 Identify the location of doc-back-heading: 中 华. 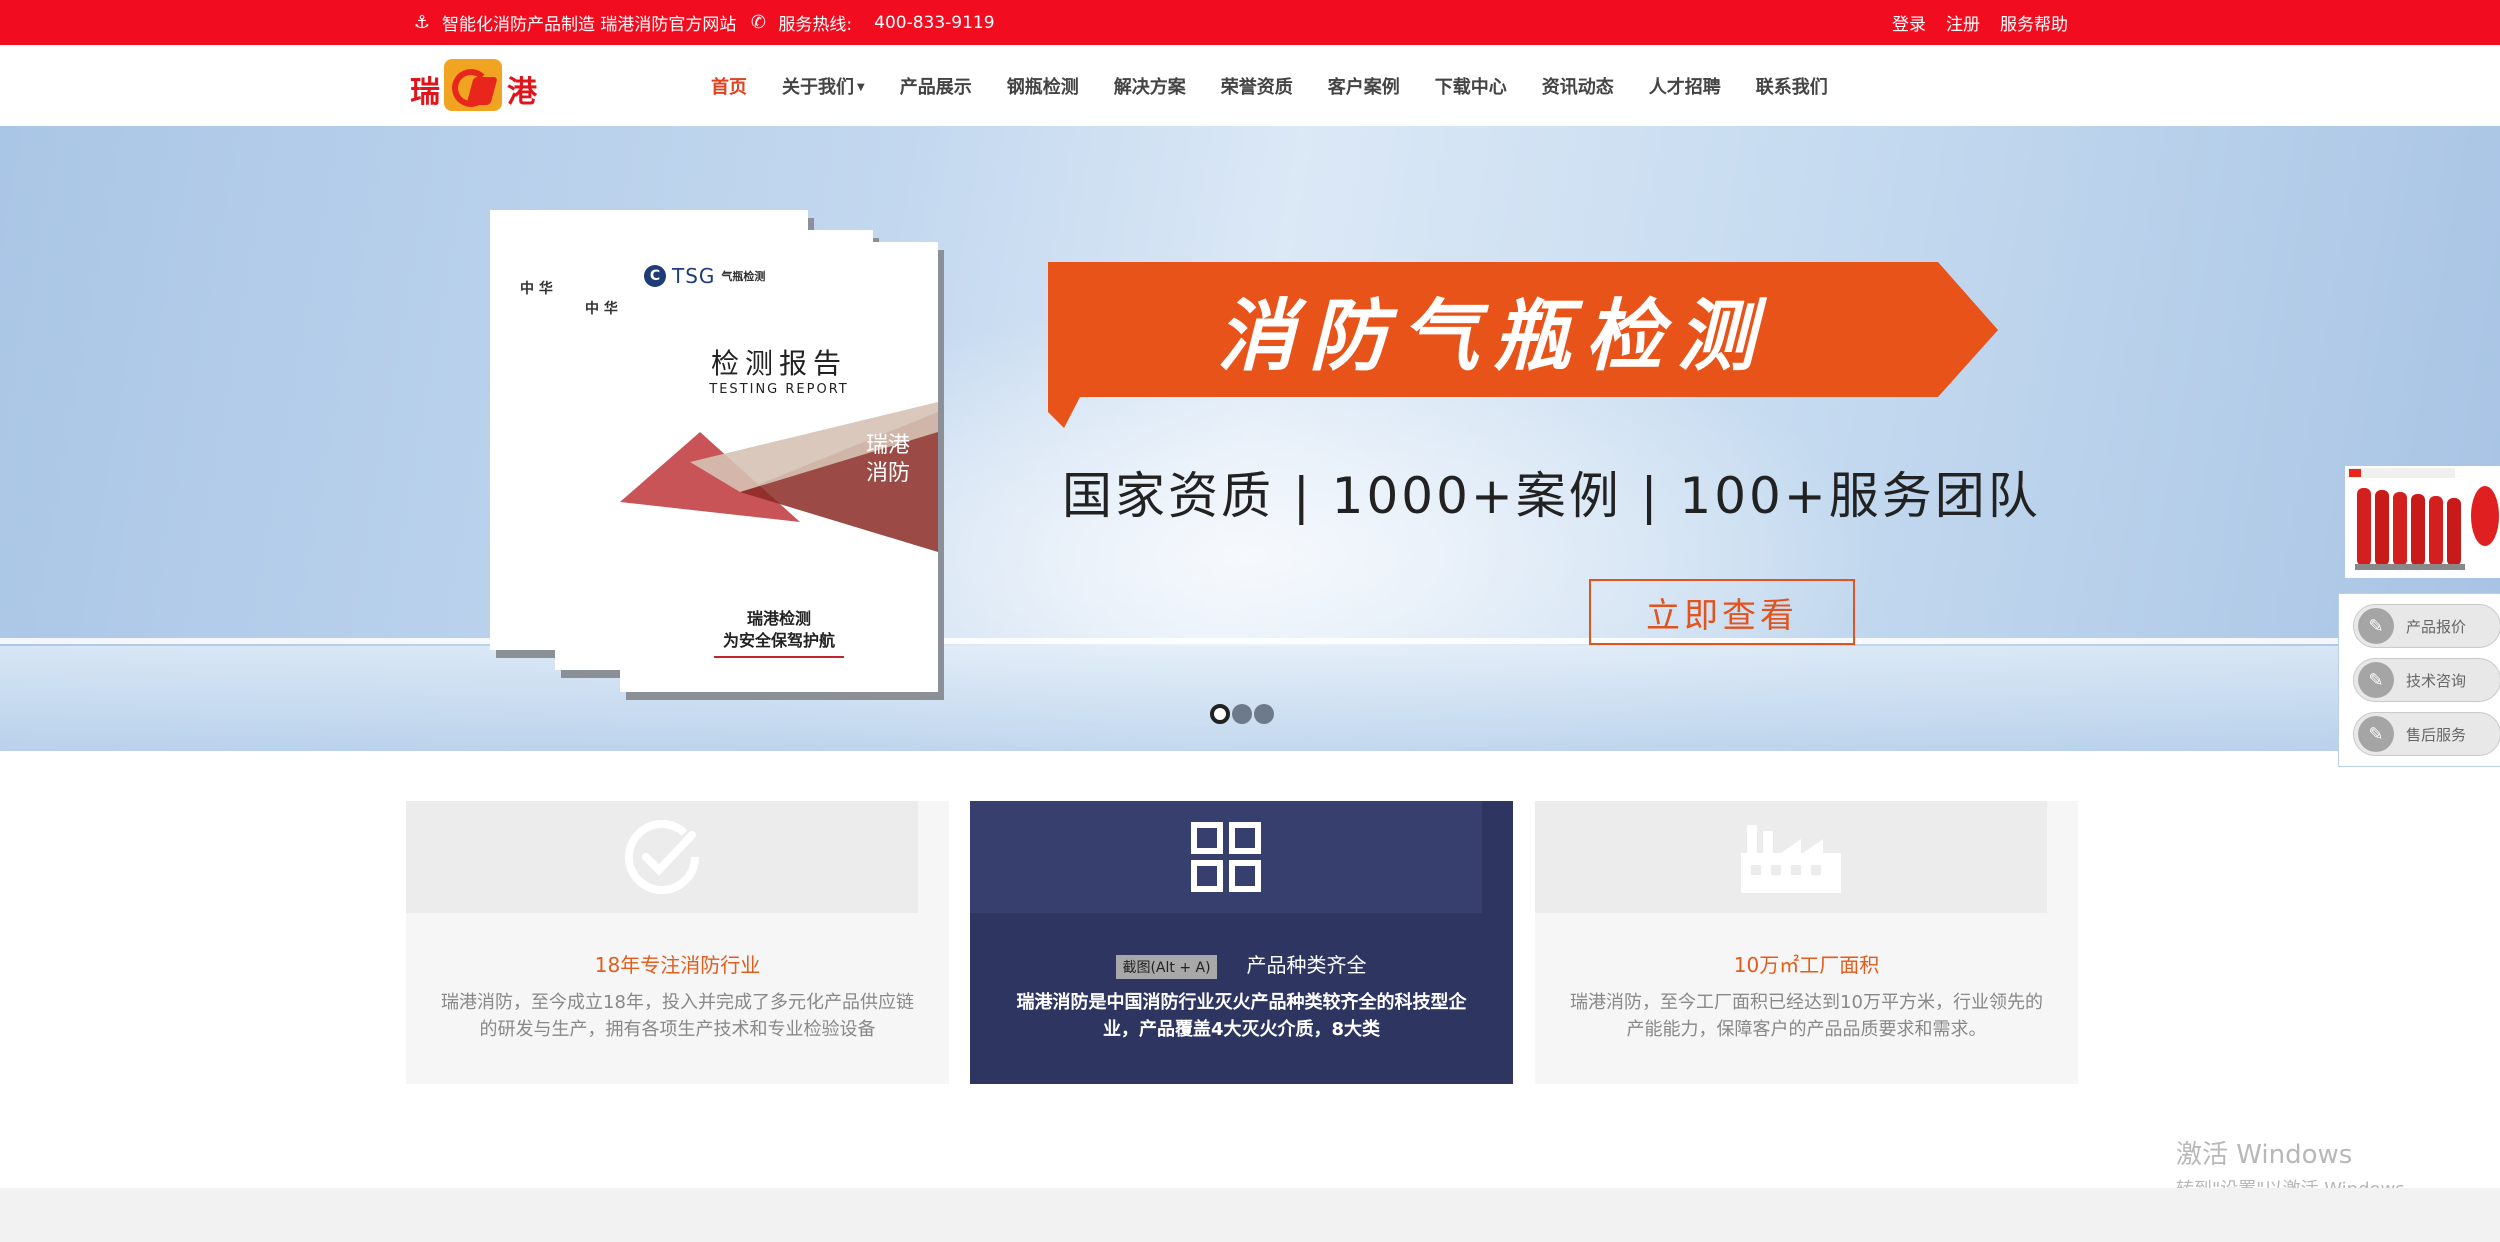
(536, 289).